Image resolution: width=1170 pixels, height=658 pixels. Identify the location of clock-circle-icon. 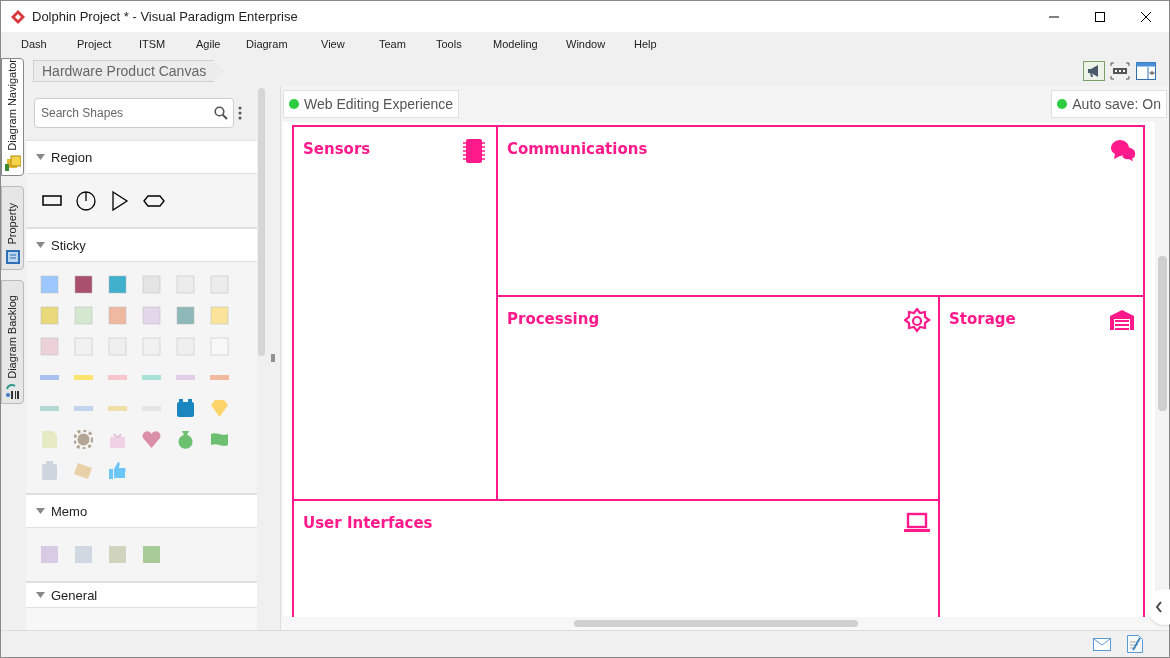
(86, 200).